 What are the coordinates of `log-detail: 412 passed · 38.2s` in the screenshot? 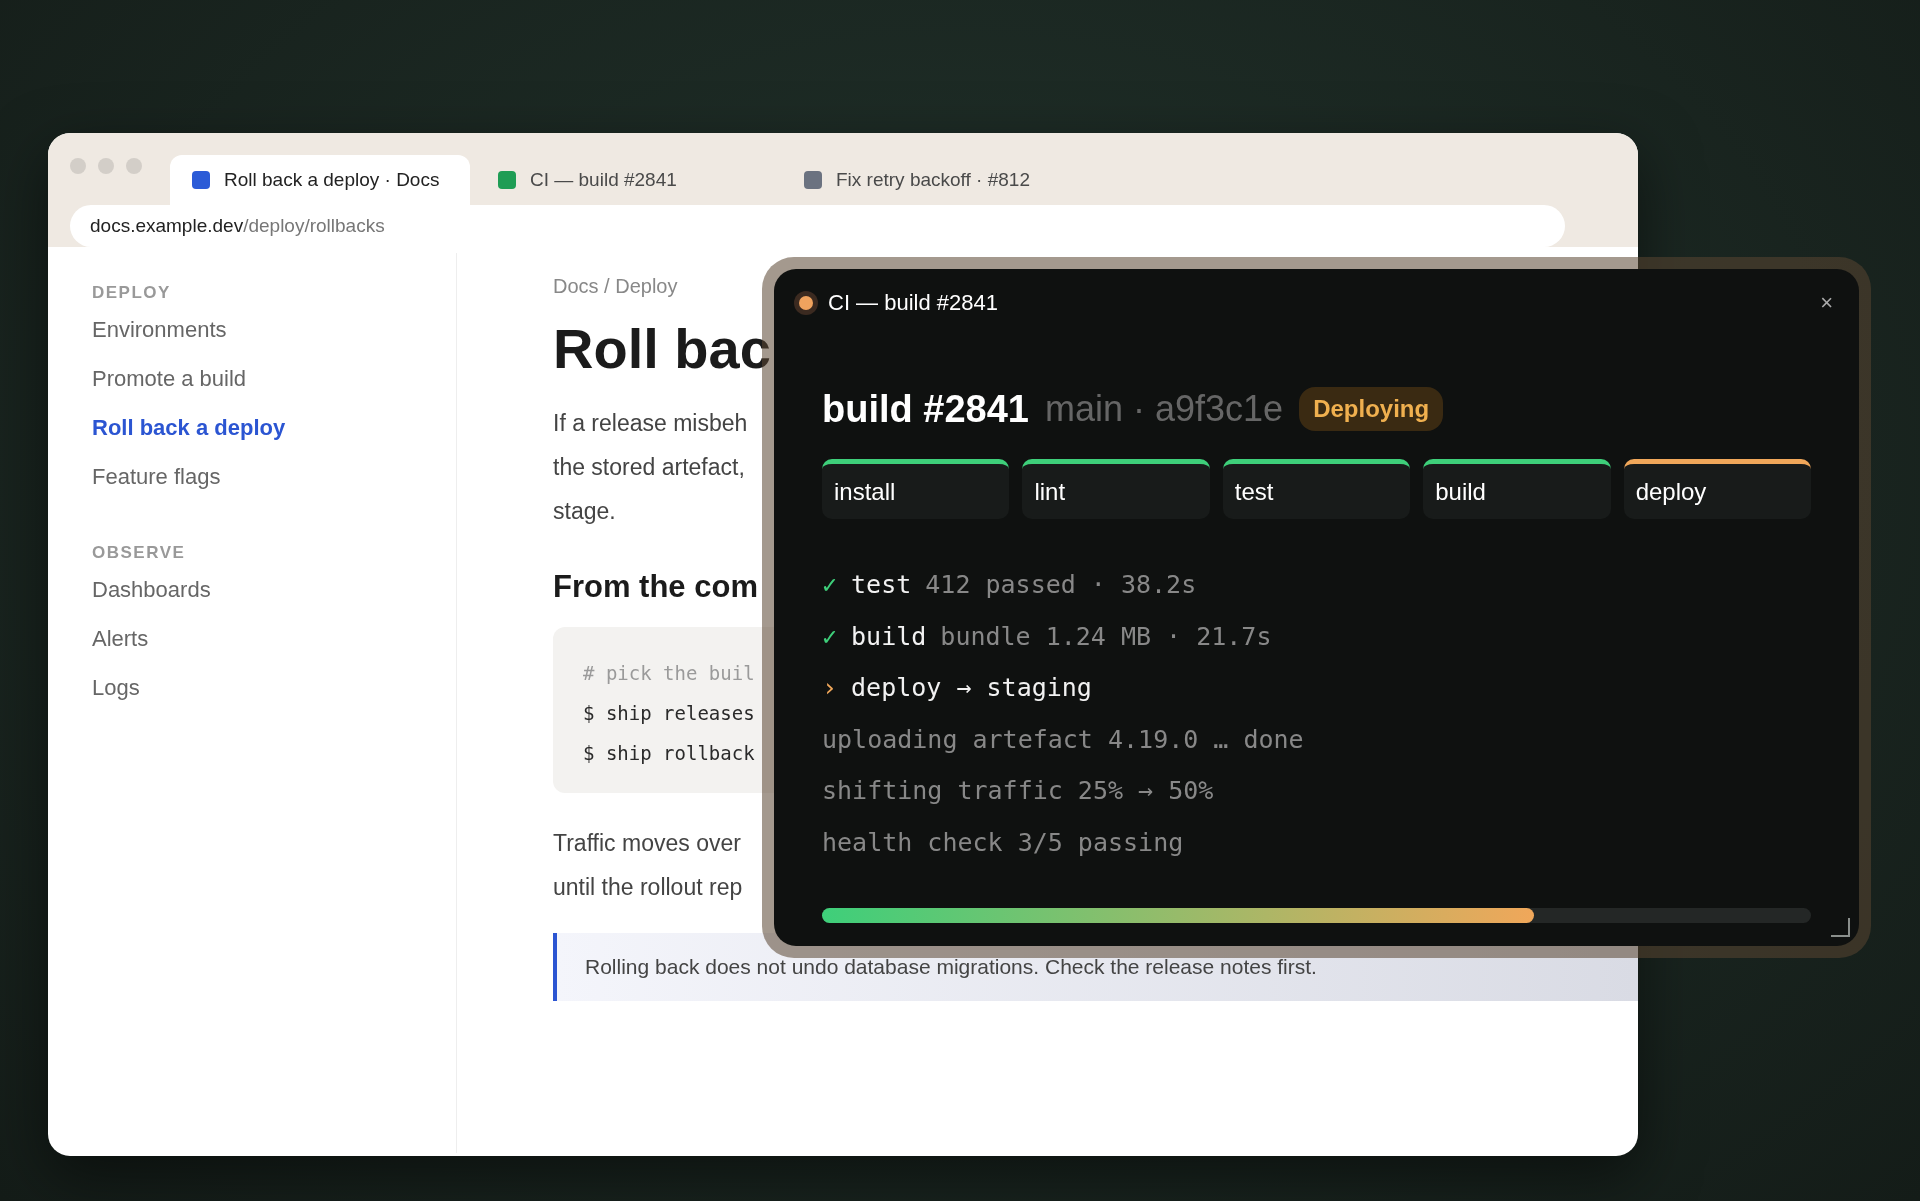 It's located at (1061, 585).